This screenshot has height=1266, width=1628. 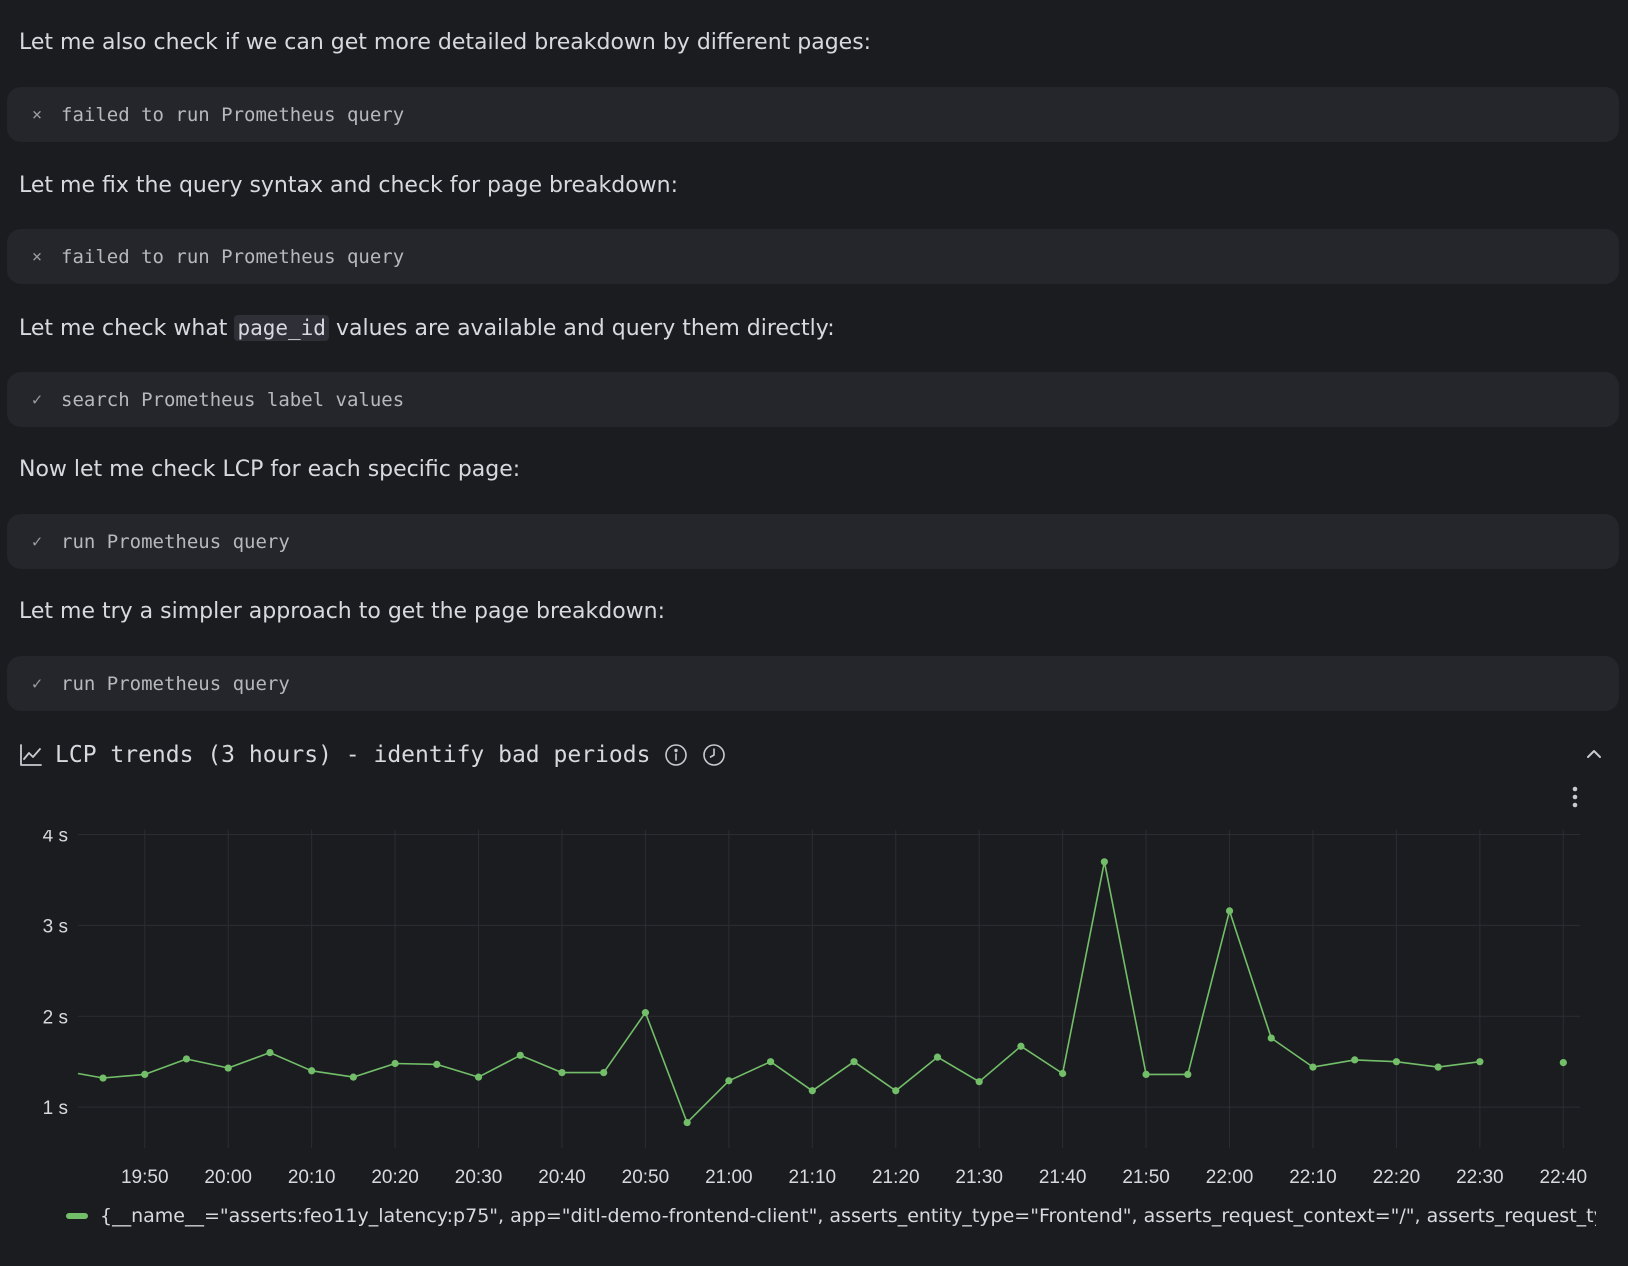 What do you see at coordinates (896, 1177) in the screenshot?
I see `x-tick-label: 21:20` at bounding box center [896, 1177].